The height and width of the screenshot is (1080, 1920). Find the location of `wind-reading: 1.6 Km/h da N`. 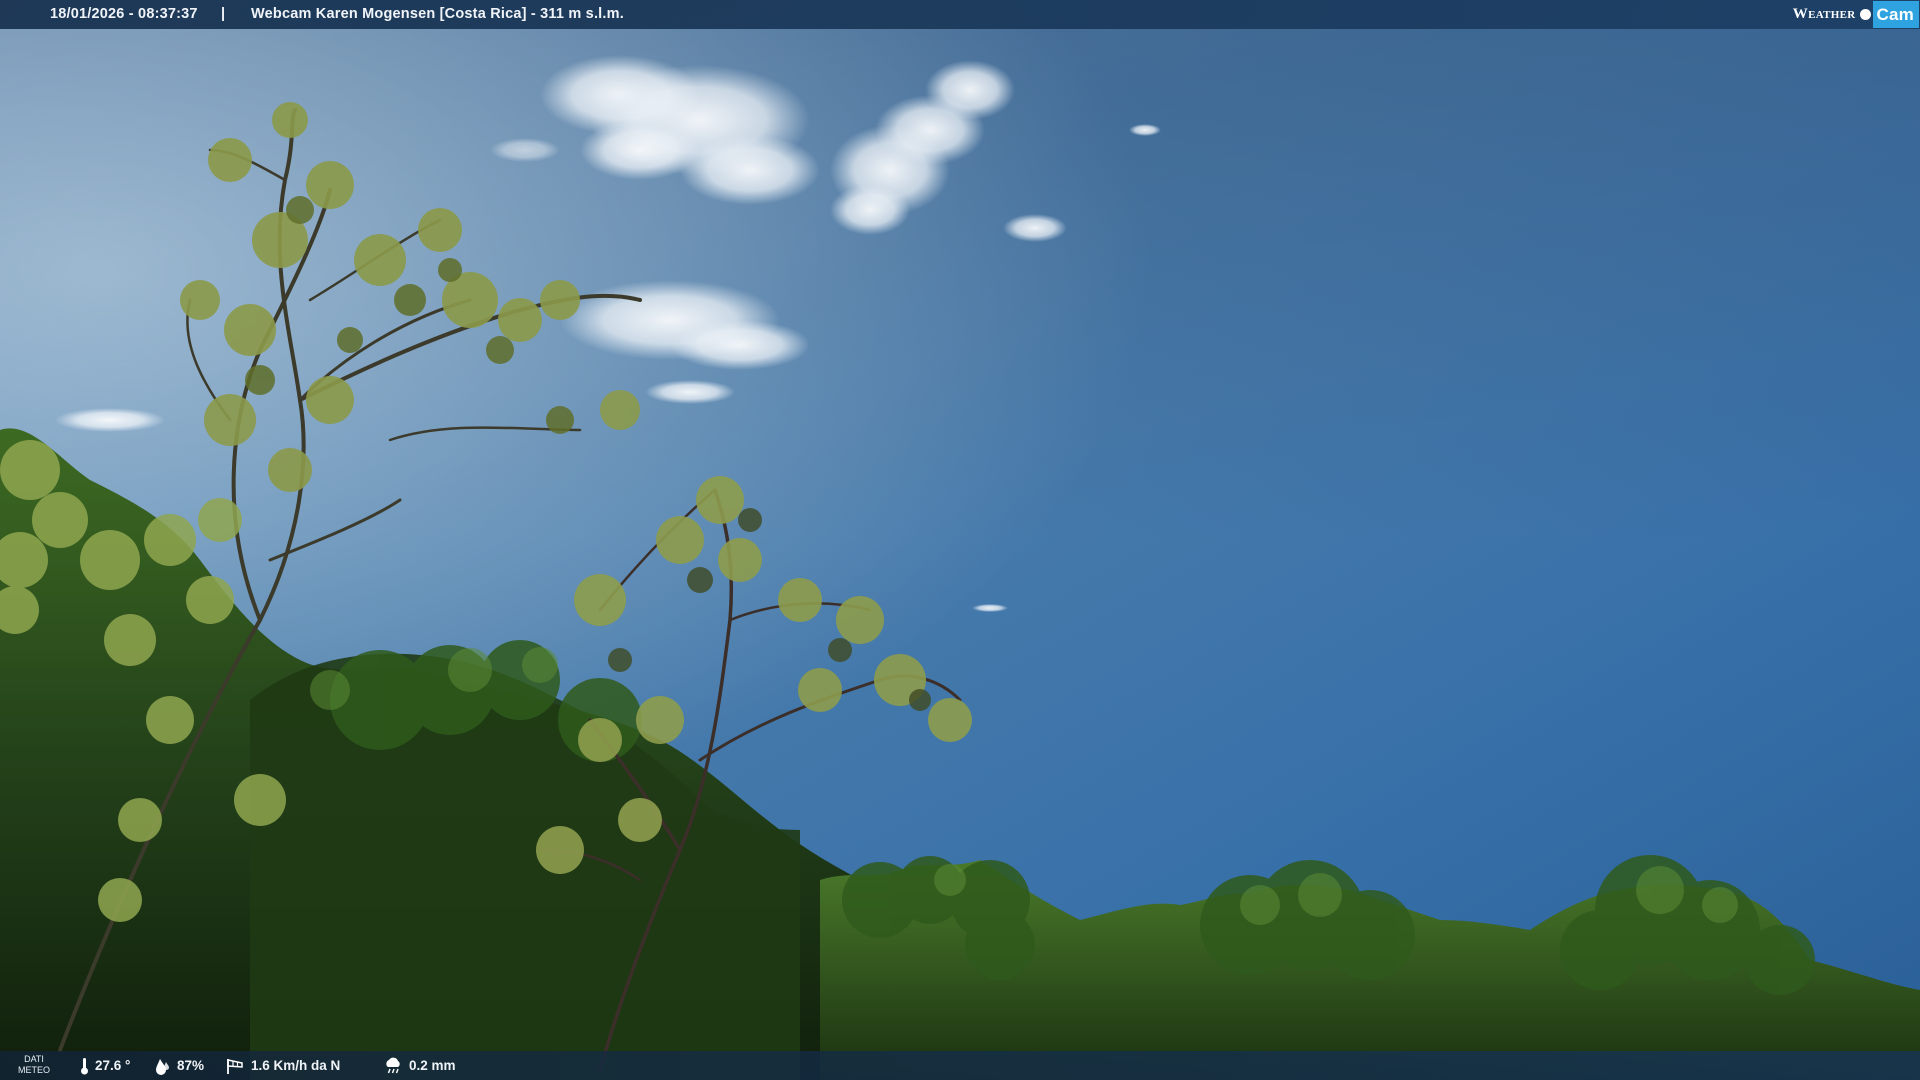

wind-reading: 1.6 Km/h da N is located at coordinates (282, 1065).